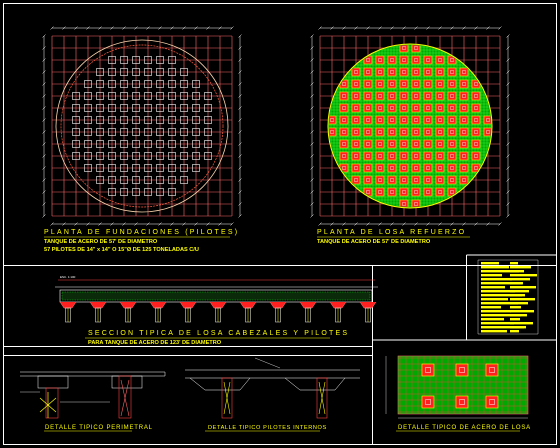 Image resolution: width=560 pixels, height=448 pixels. I want to click on legend-panel, so click(508, 297).